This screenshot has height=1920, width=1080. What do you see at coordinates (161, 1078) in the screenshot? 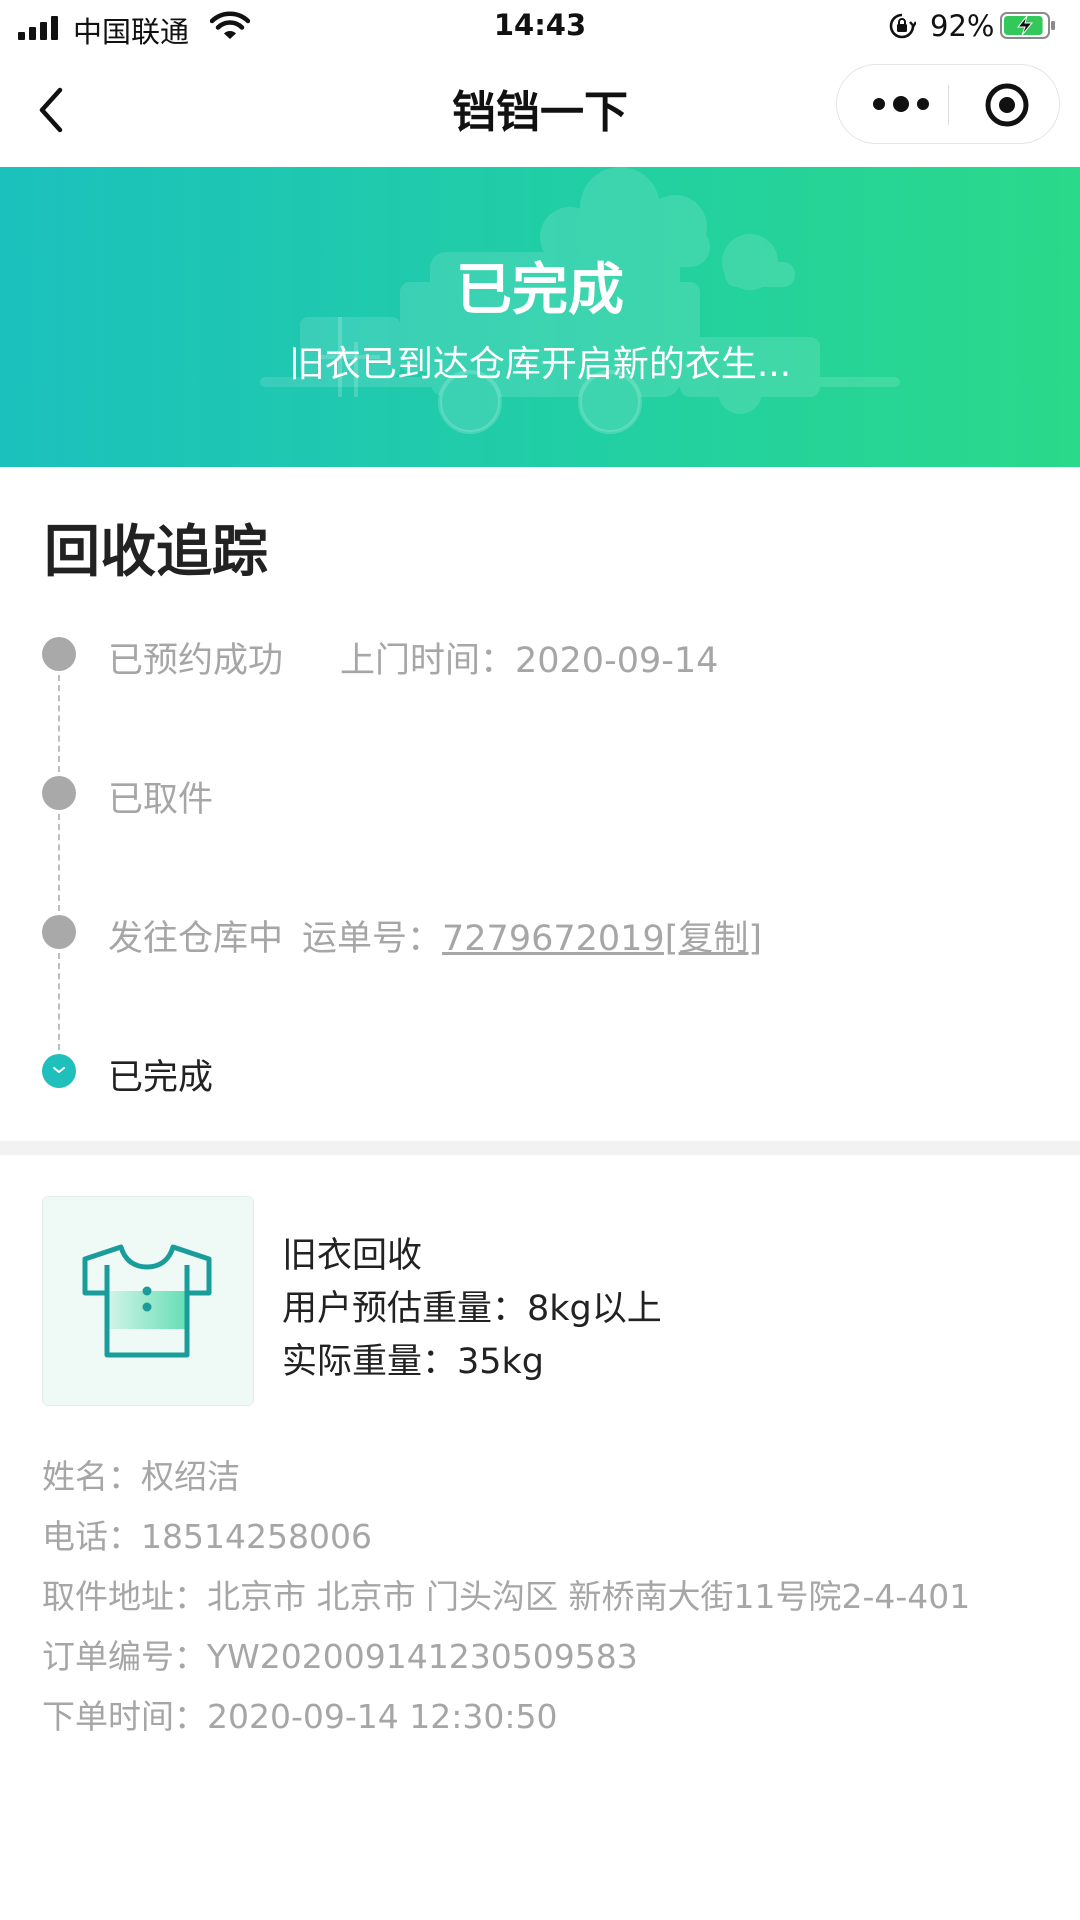
I see `step-completed-label: 已完成` at bounding box center [161, 1078].